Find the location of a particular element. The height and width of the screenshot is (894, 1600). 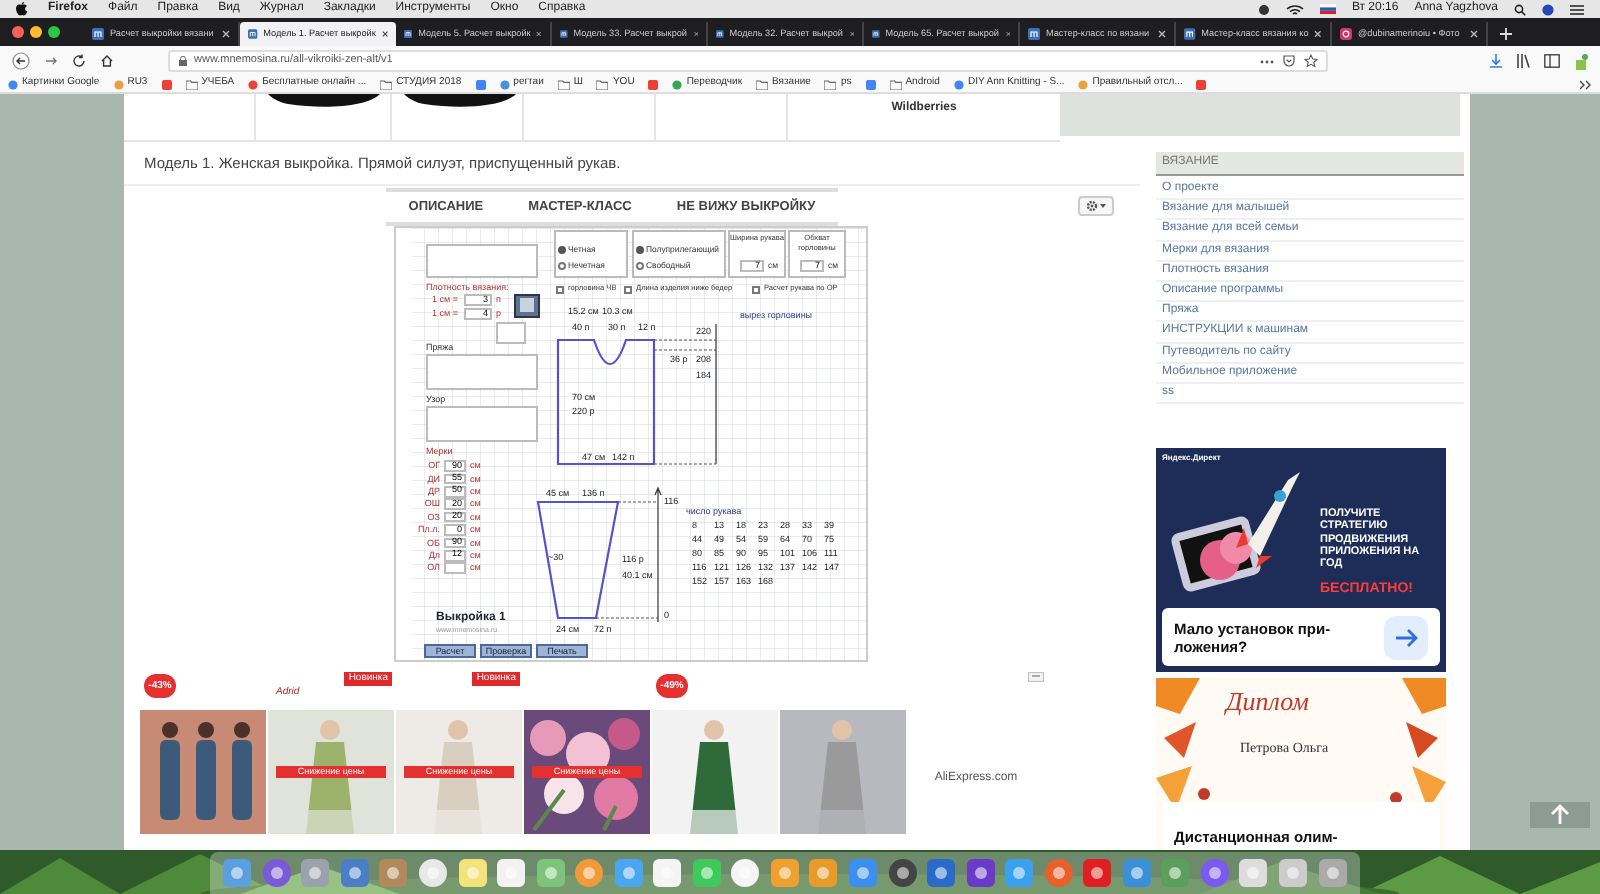

pocket-icon is located at coordinates (1289, 61).